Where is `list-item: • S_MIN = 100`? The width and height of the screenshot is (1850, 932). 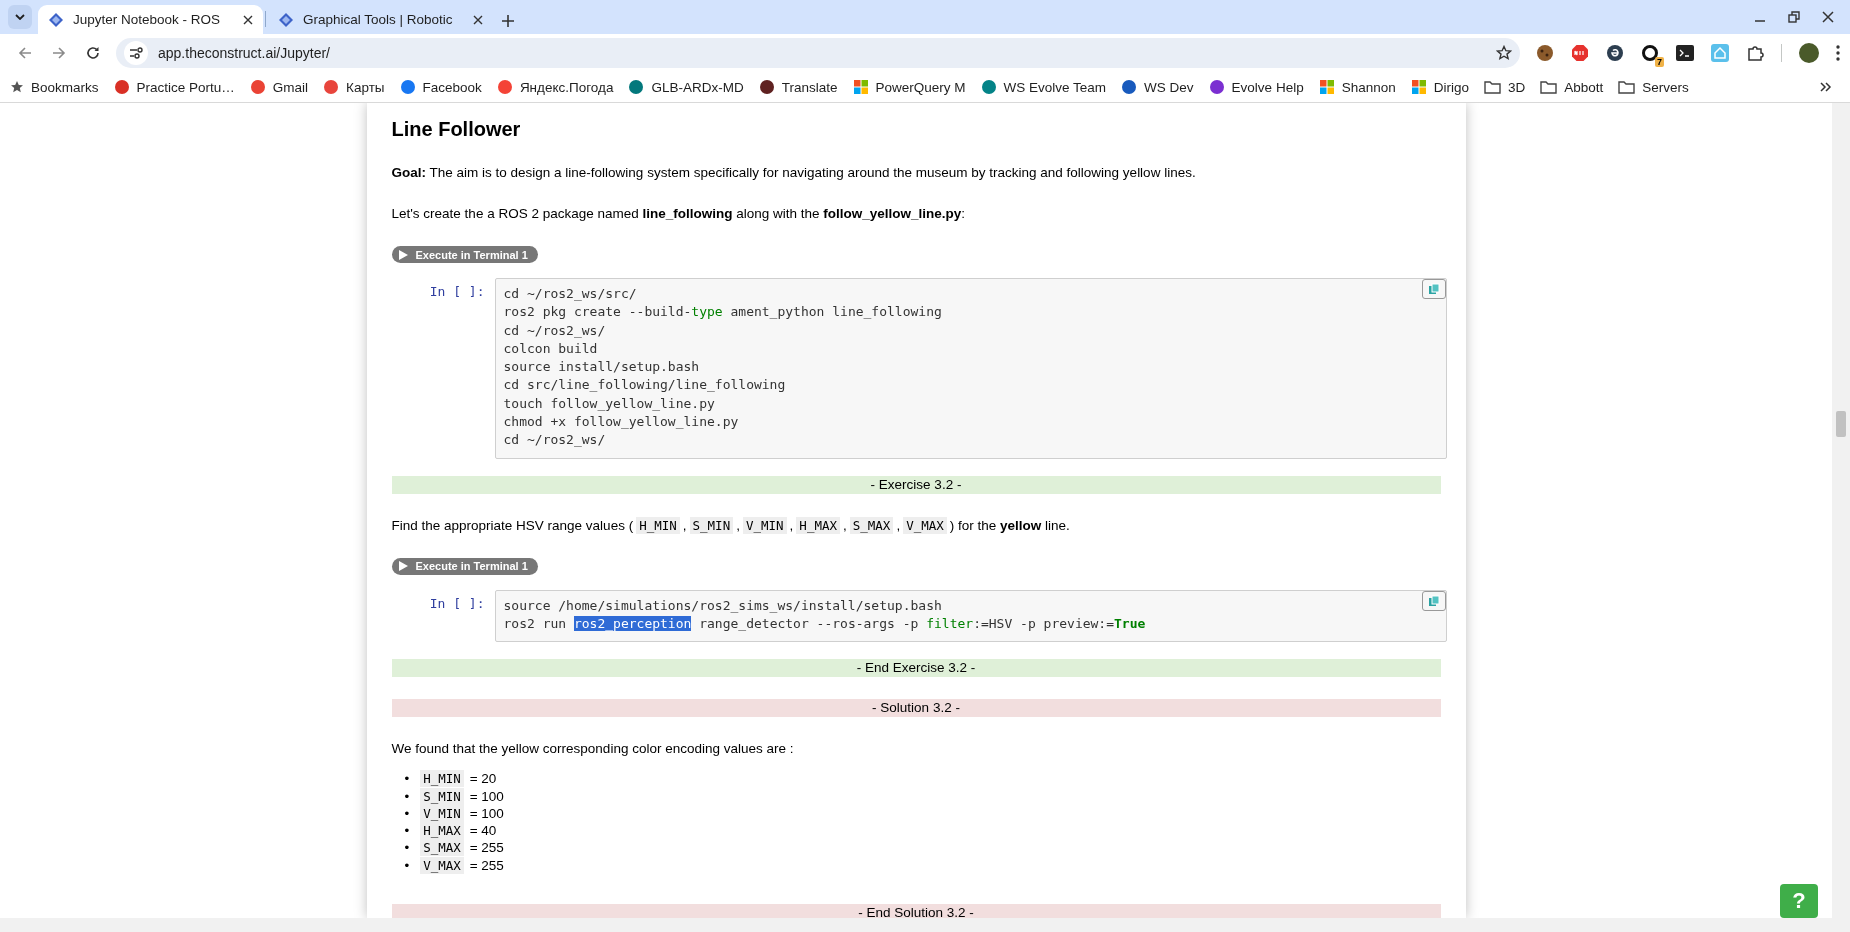
list-item: • S_MIN = 100 is located at coordinates (454, 796).